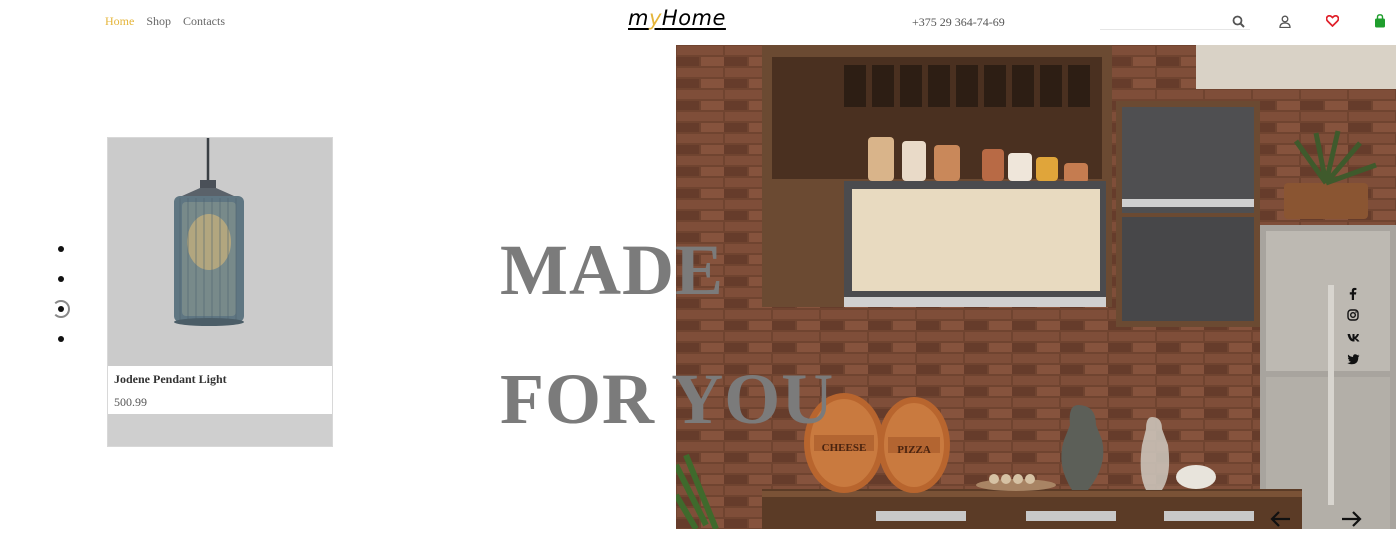 This screenshot has height=542, width=1396. Describe the element at coordinates (1380, 21) in the screenshot. I see `bag-icon` at that location.